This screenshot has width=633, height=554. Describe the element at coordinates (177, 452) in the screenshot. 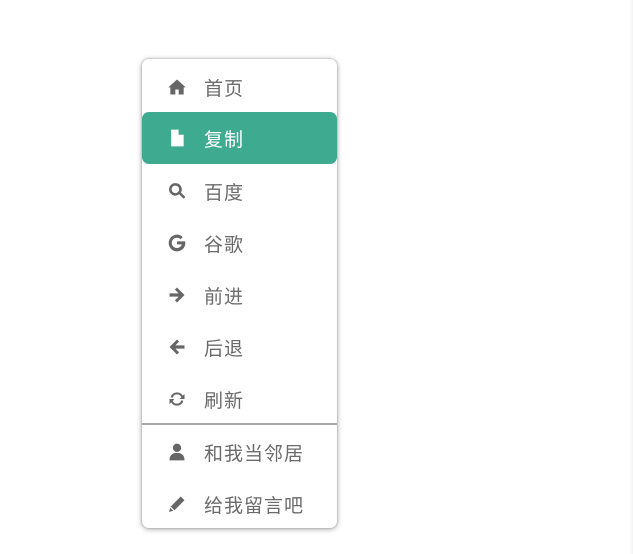

I see `user-icon` at that location.